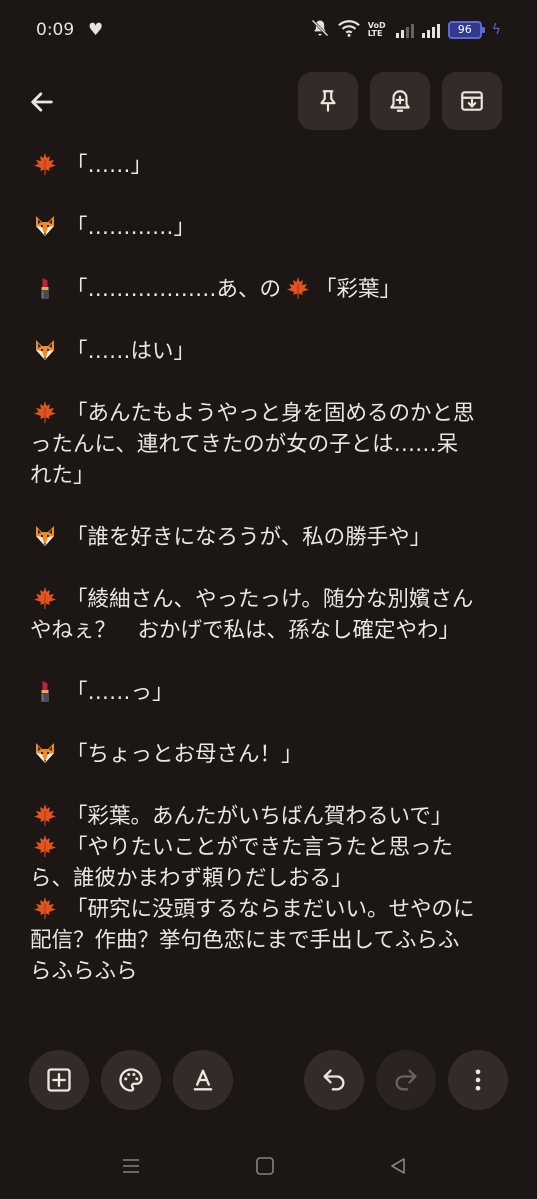  I want to click on note-line: 「ちょっとお母さん！」, so click(275, 754).